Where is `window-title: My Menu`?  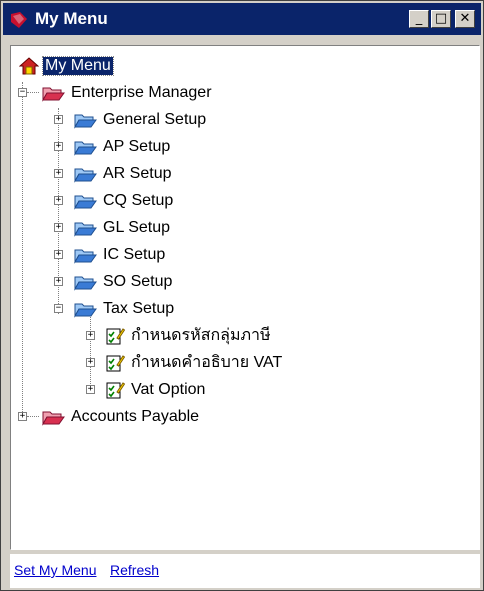 window-title: My Menu is located at coordinates (71, 18).